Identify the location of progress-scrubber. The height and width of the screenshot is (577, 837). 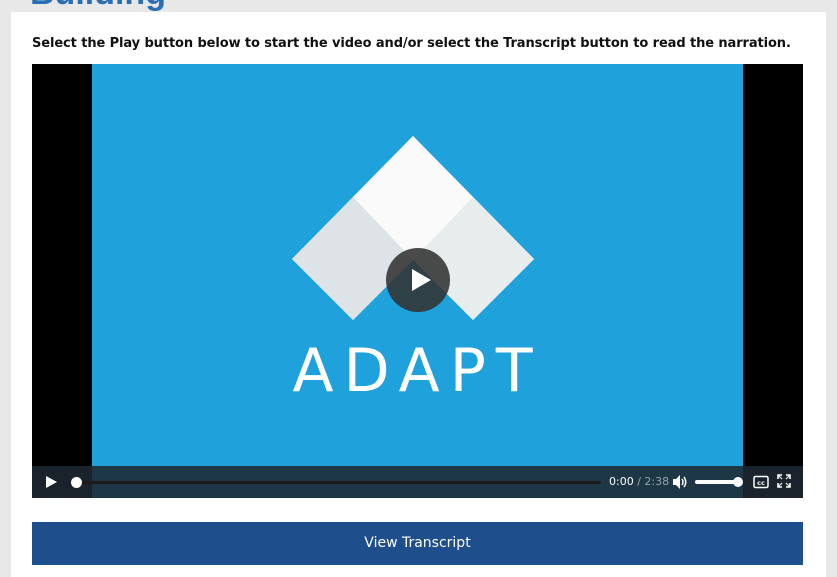
(336, 482).